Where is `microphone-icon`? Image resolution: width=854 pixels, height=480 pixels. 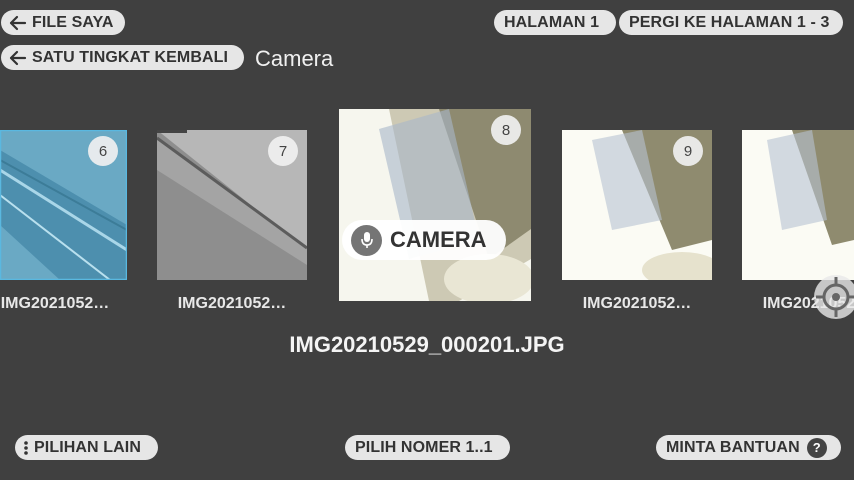 microphone-icon is located at coordinates (366, 240).